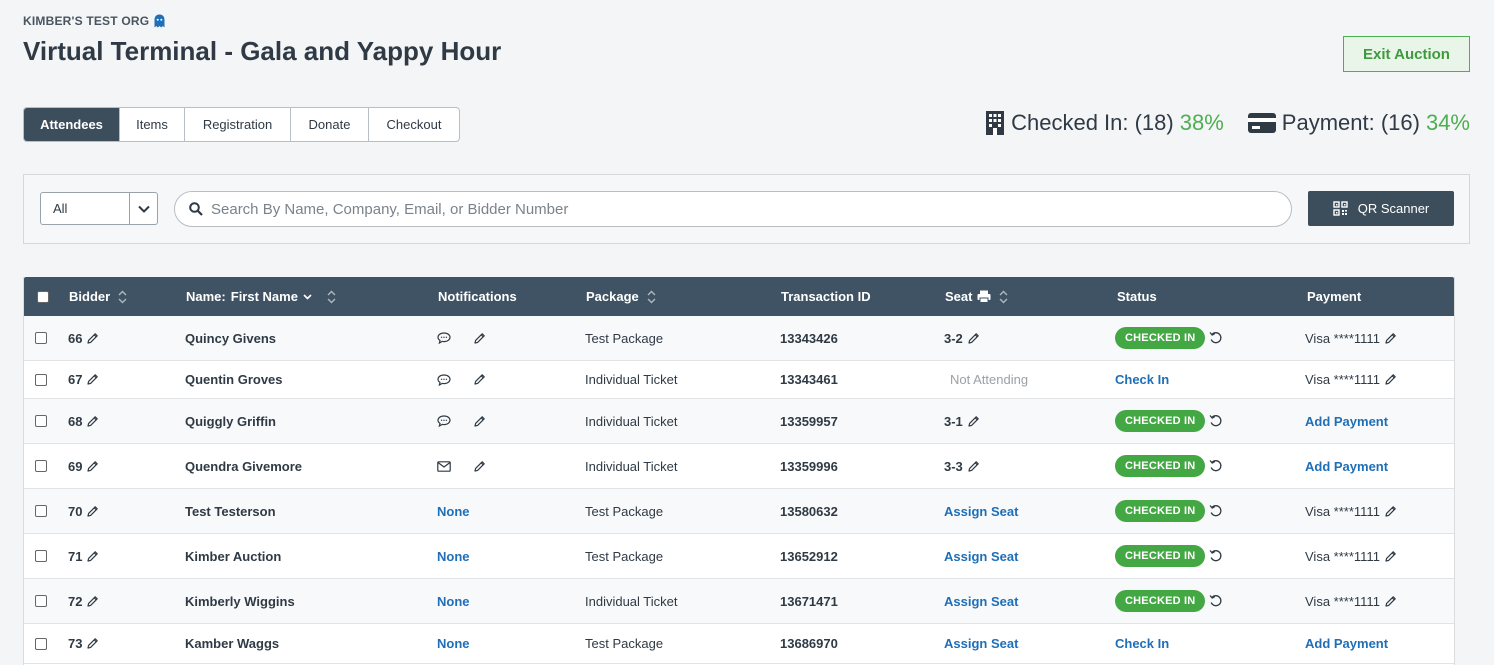 The height and width of the screenshot is (665, 1494). What do you see at coordinates (152, 124) in the screenshot?
I see `tab-items: Items` at bounding box center [152, 124].